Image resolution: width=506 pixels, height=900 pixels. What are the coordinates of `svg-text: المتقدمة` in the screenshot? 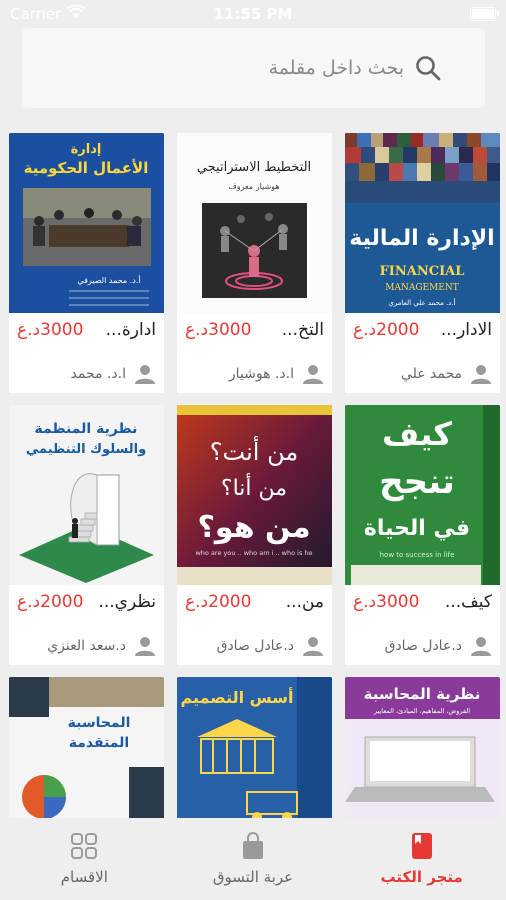 It's located at (99, 743).